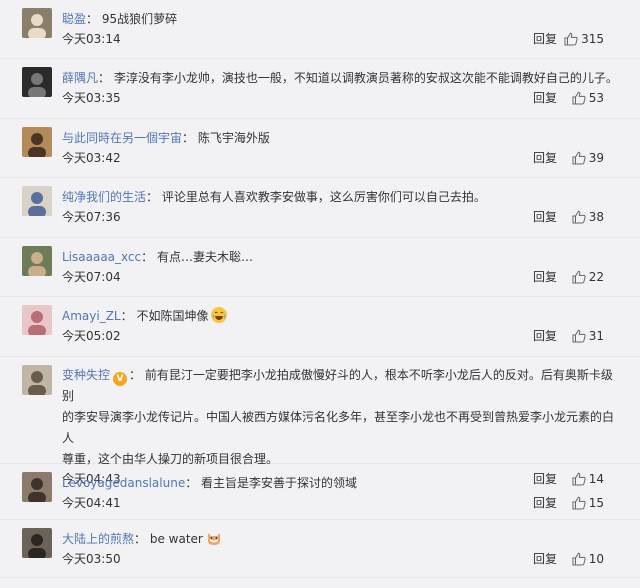  Describe the element at coordinates (123, 483) in the screenshot. I see `username-link: Levoyagedanslalune` at that location.